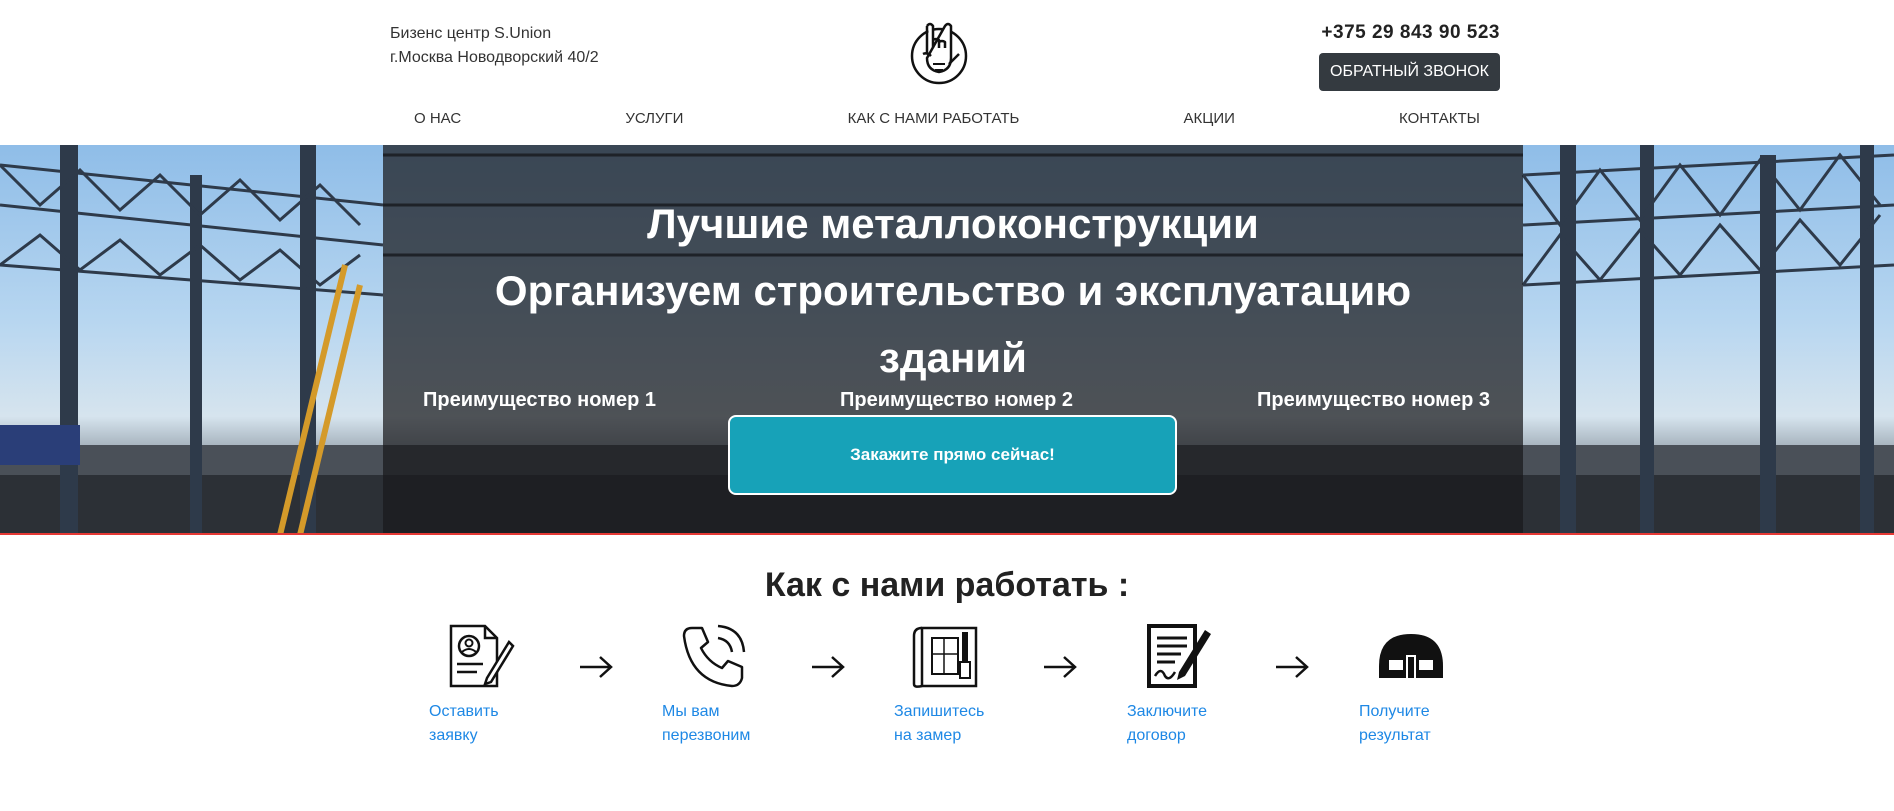 The height and width of the screenshot is (811, 1894). I want to click on order-now-button: Закажите прямо сейчас!, so click(952, 455).